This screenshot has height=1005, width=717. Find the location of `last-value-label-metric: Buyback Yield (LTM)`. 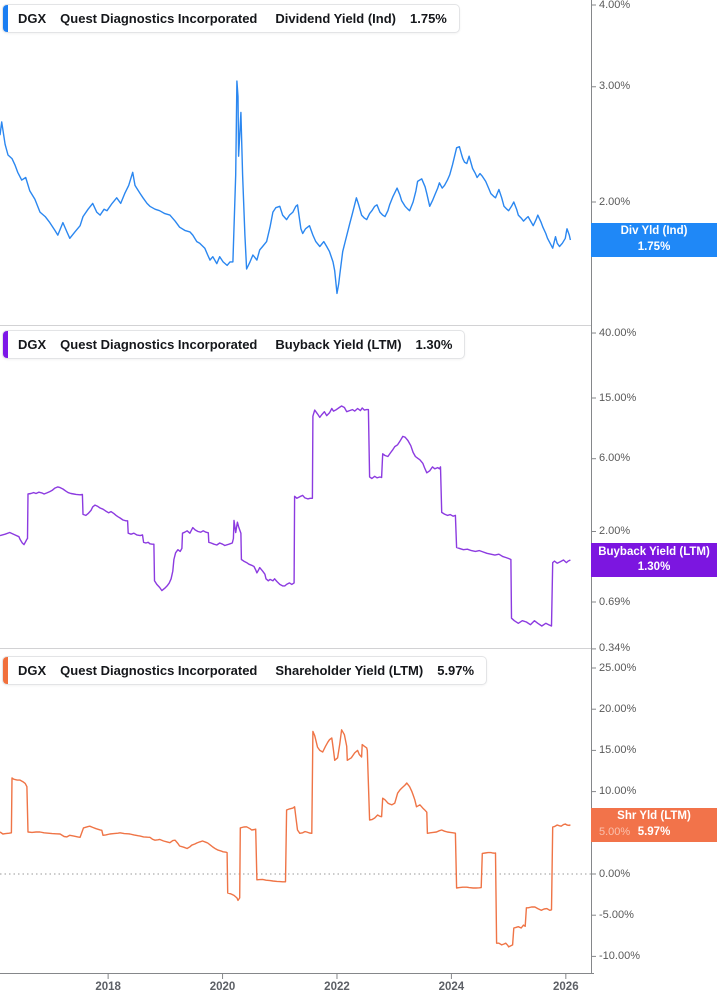

last-value-label-metric: Buyback Yield (LTM) is located at coordinates (654, 551).